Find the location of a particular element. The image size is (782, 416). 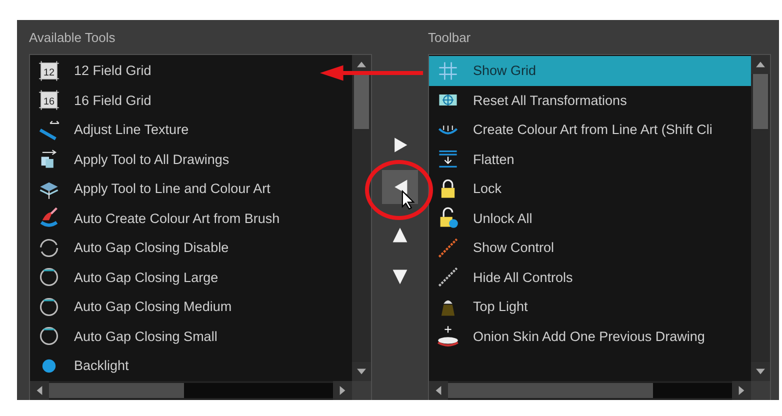

tool-list-item: 12 12 Field Grid is located at coordinates (191, 71).